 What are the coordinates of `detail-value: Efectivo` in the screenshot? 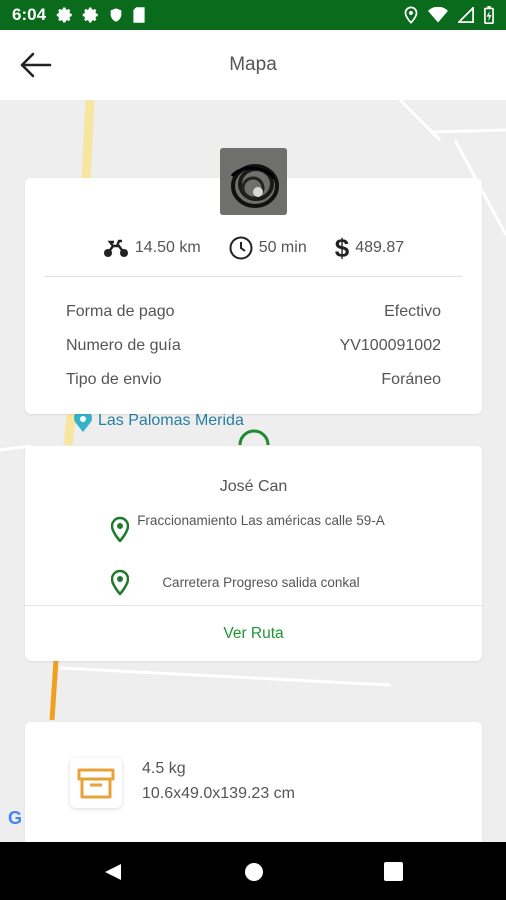 It's located at (412, 311).